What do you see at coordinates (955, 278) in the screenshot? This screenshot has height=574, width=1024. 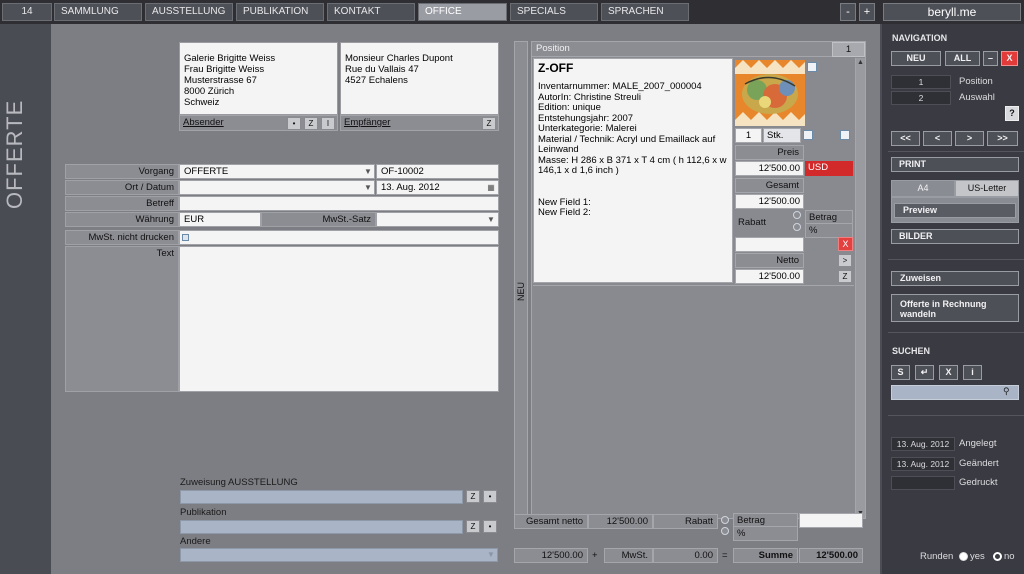 I see `zuweisen-button: Zuweisen` at bounding box center [955, 278].